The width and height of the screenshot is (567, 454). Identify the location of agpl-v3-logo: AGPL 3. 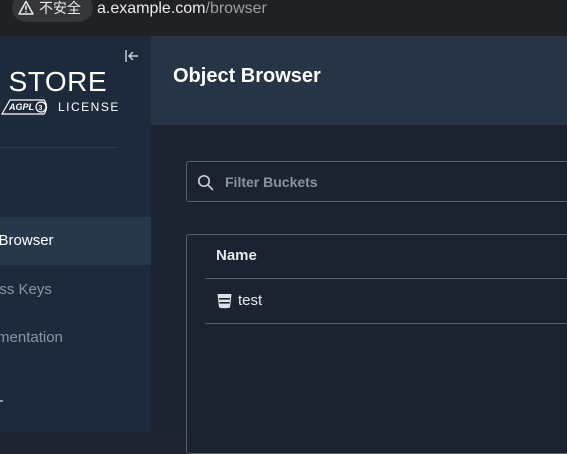
(25, 107).